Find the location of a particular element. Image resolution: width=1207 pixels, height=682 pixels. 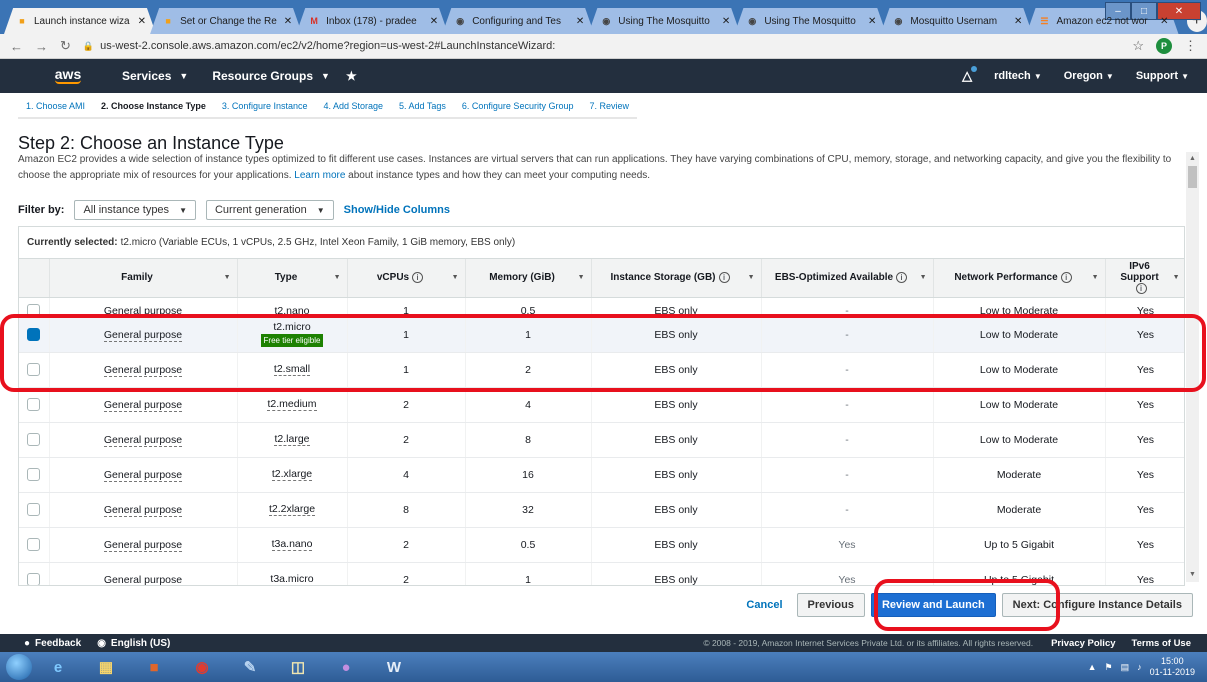

volume-icon: ♪ is located at coordinates (1139, 667).